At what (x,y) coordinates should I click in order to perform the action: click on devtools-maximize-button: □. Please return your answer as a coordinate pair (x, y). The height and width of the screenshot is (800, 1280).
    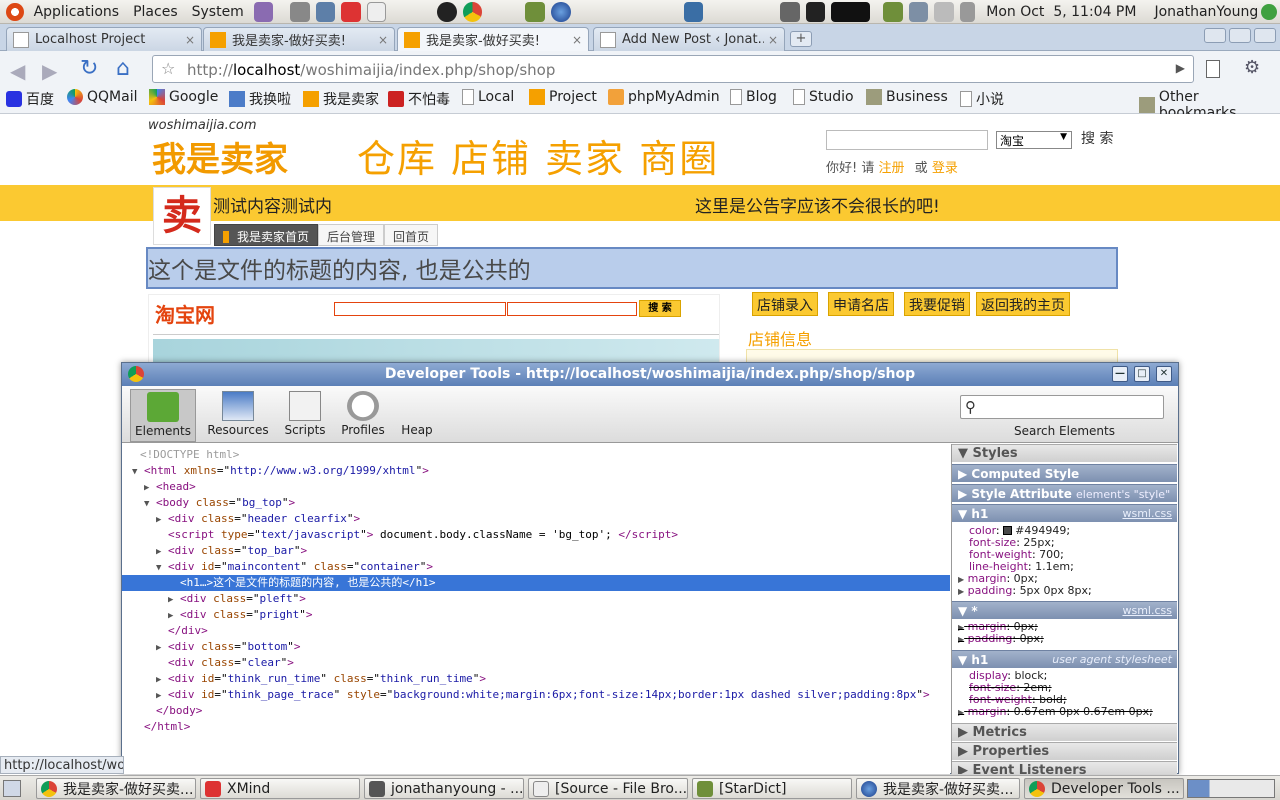
    Looking at the image, I should click on (1142, 374).